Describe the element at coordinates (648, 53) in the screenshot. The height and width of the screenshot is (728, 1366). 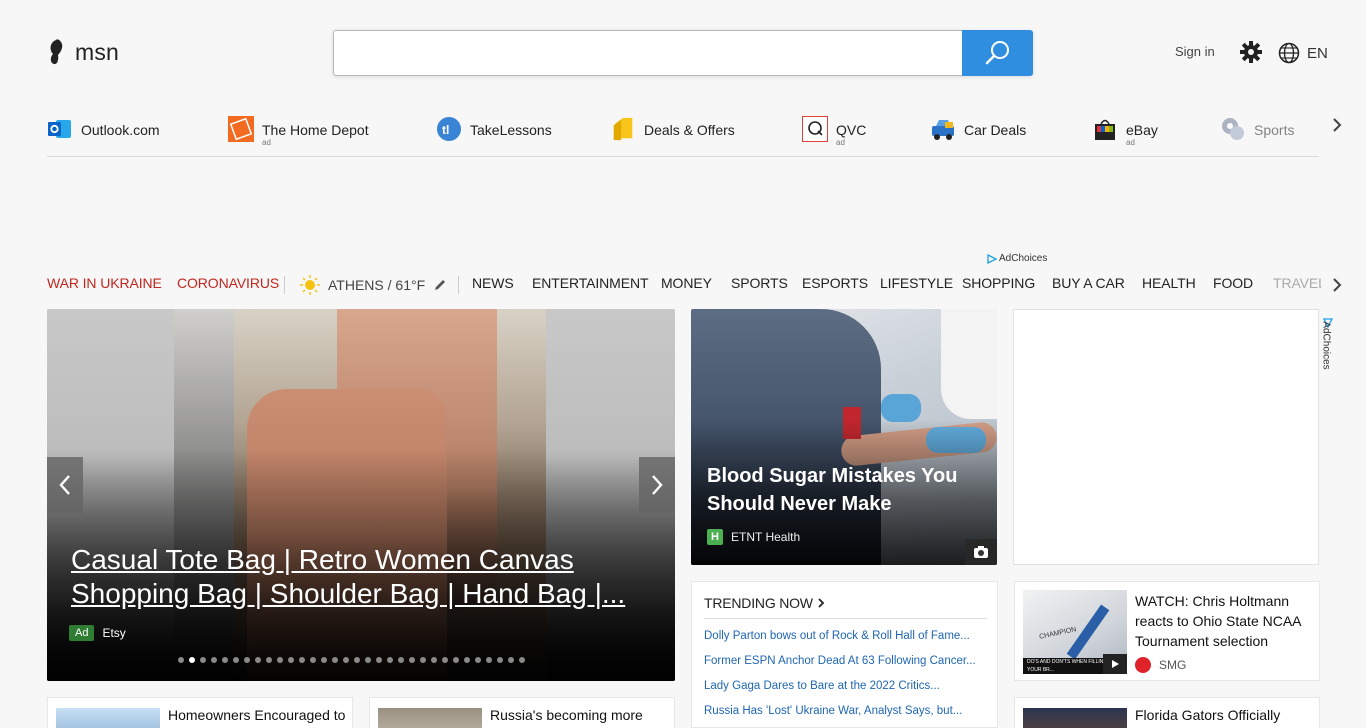
I see `search-input` at that location.